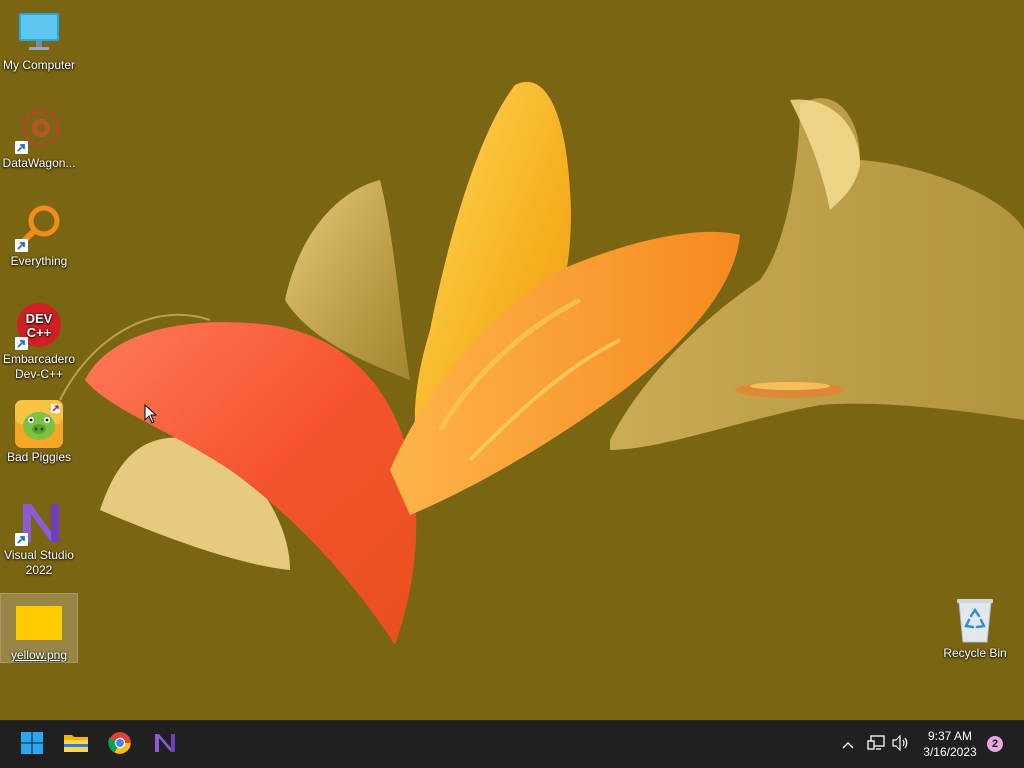 The height and width of the screenshot is (768, 1024). I want to click on desktop-icon-visual-studio: Visual Studio 2022, so click(39, 538).